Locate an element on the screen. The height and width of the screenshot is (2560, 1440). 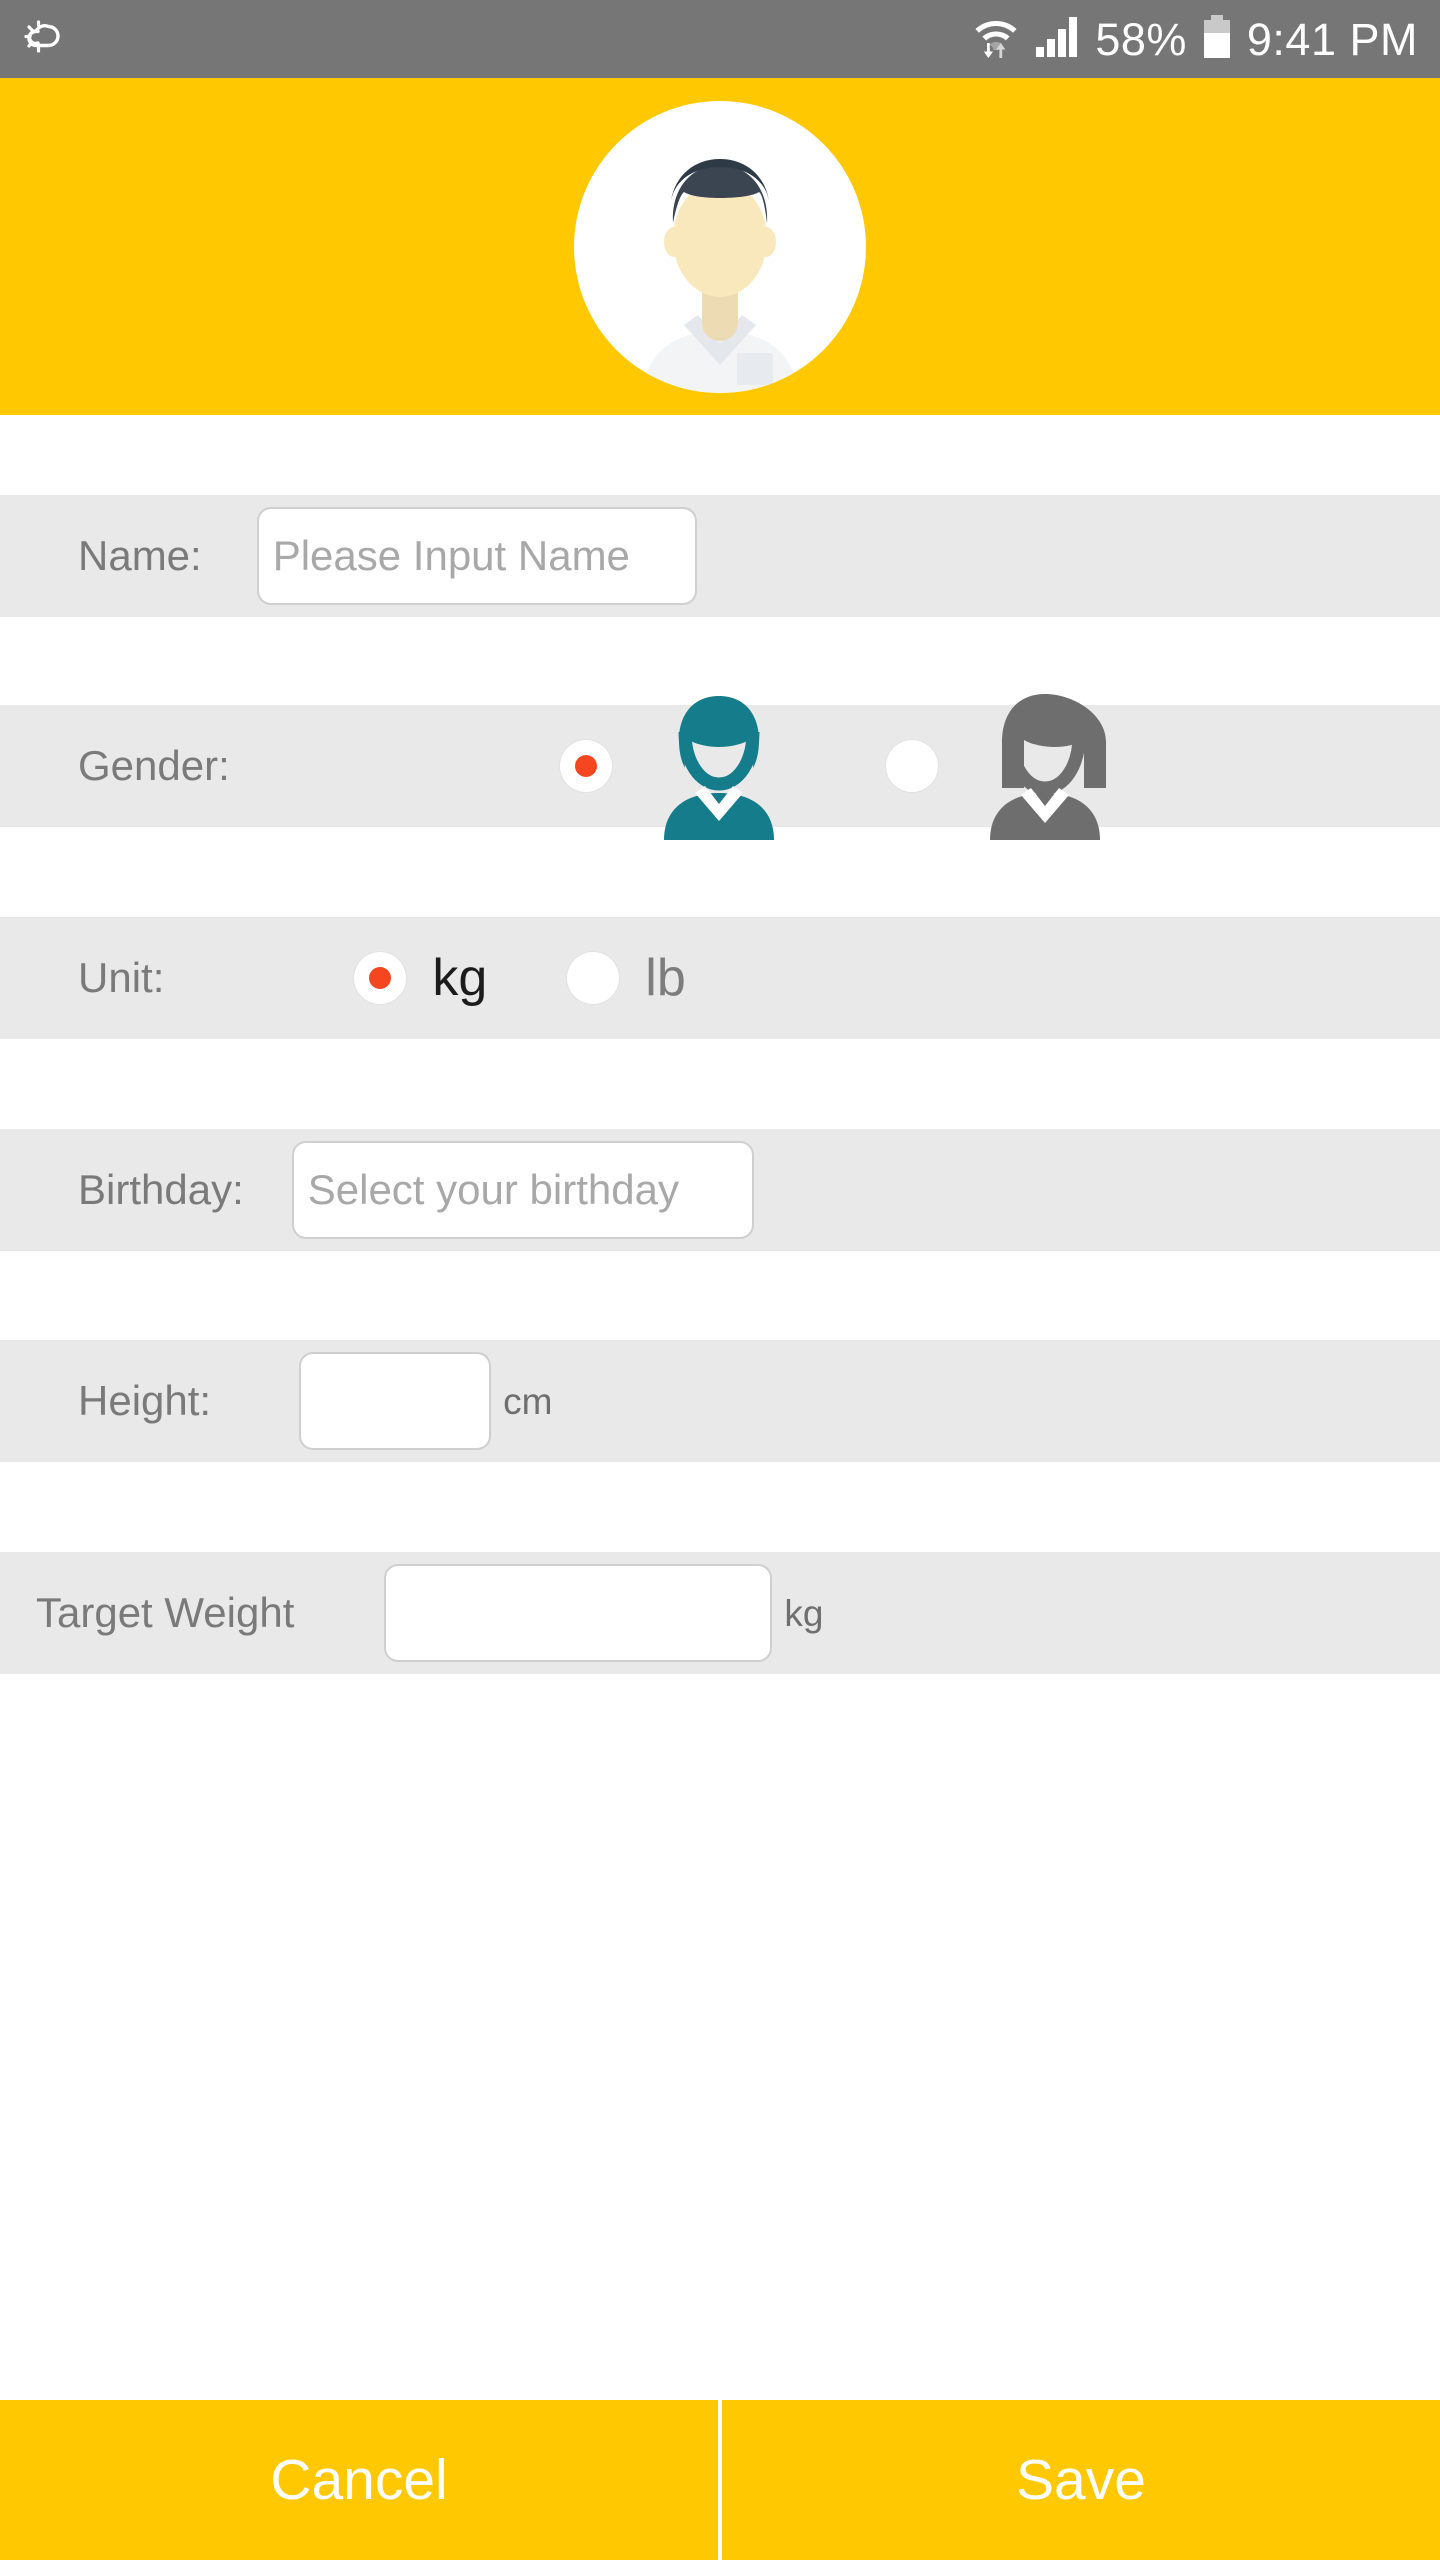
status-bar: 58% 9:41 PM is located at coordinates (720, 39).